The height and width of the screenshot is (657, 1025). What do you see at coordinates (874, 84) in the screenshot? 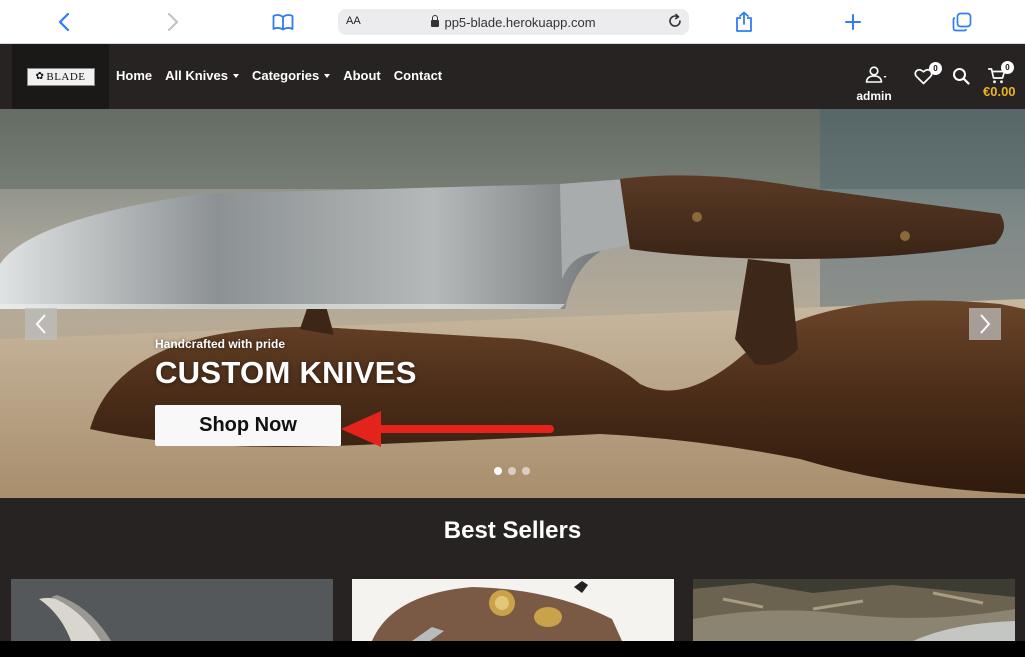
I see `account-menu: admin` at bounding box center [874, 84].